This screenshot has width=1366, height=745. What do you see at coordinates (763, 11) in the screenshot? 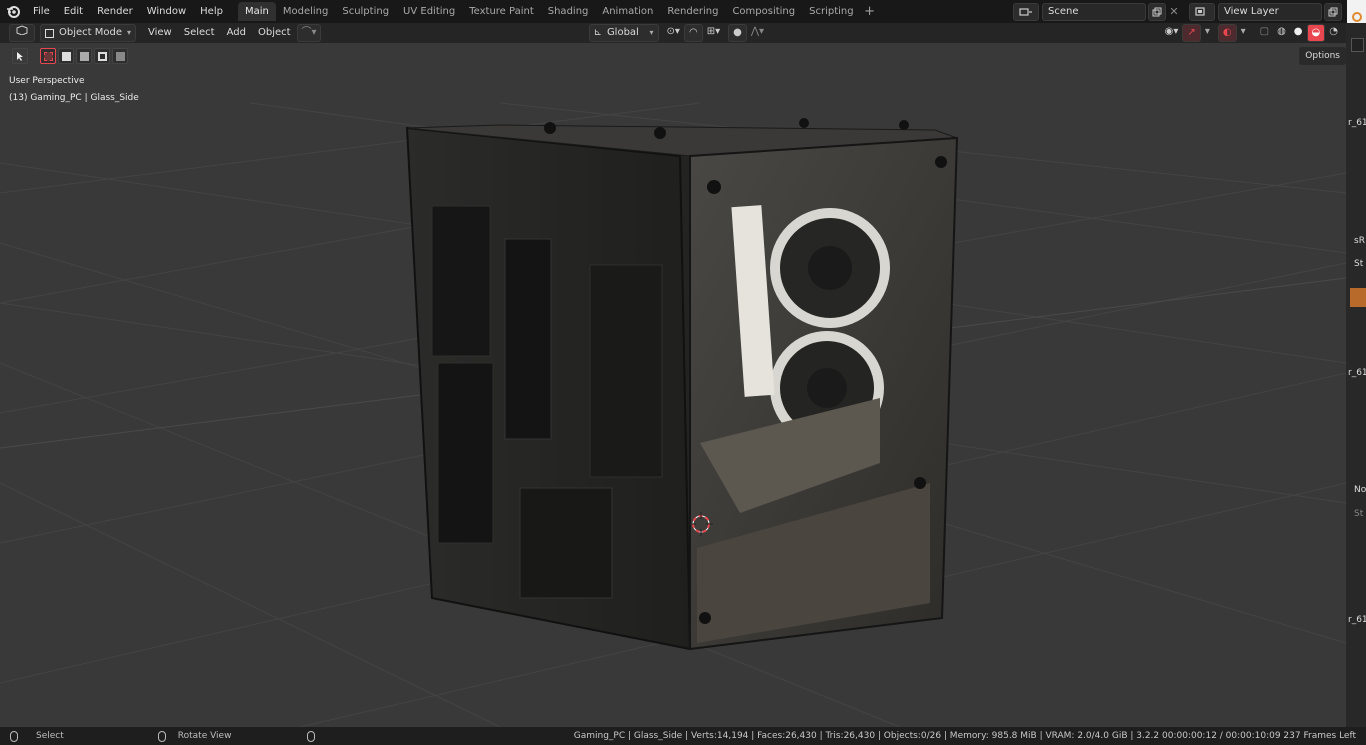
I see `tab-compositing: Compositing` at bounding box center [763, 11].